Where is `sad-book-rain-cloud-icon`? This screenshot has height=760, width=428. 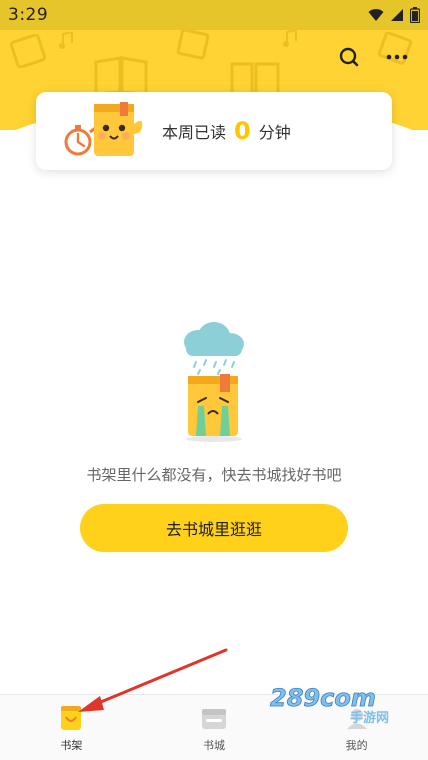
sad-book-rain-cloud-icon is located at coordinates (214, 382).